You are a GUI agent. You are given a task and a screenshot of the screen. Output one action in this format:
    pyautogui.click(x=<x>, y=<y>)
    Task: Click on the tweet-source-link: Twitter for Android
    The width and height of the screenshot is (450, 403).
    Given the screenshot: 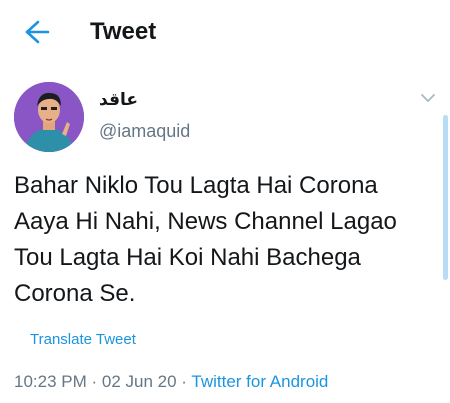 What is the action you would take?
    pyautogui.click(x=259, y=381)
    